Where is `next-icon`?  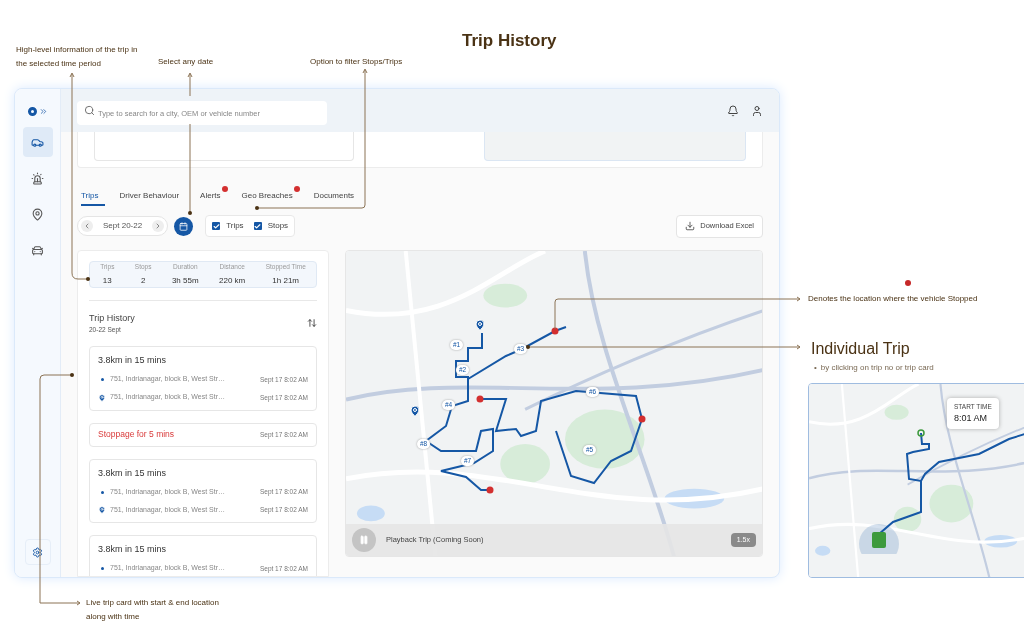 next-icon is located at coordinates (158, 226).